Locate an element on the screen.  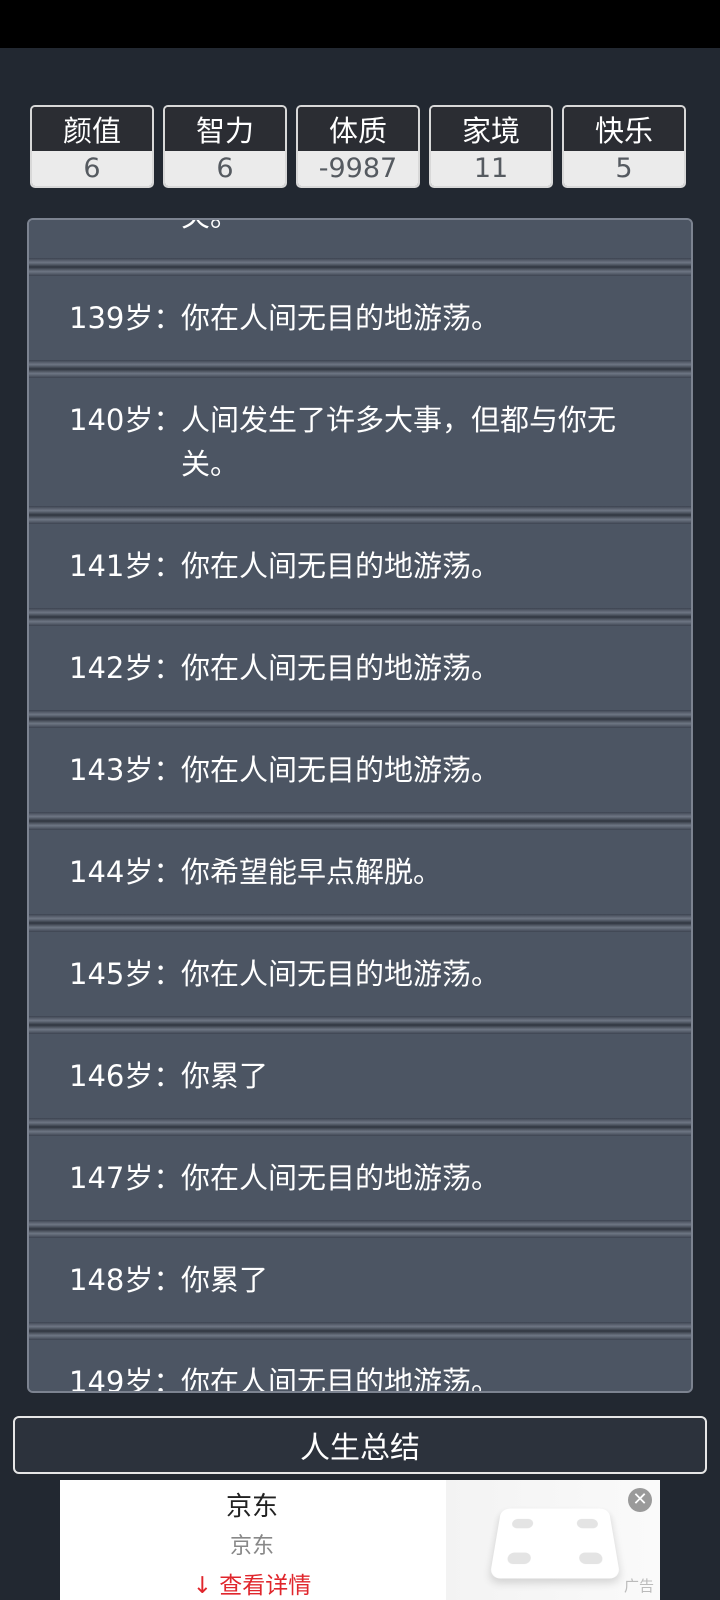
log-entry: 147岁： 你在人间无目的地游荡。 is located at coordinates (360, 1178).